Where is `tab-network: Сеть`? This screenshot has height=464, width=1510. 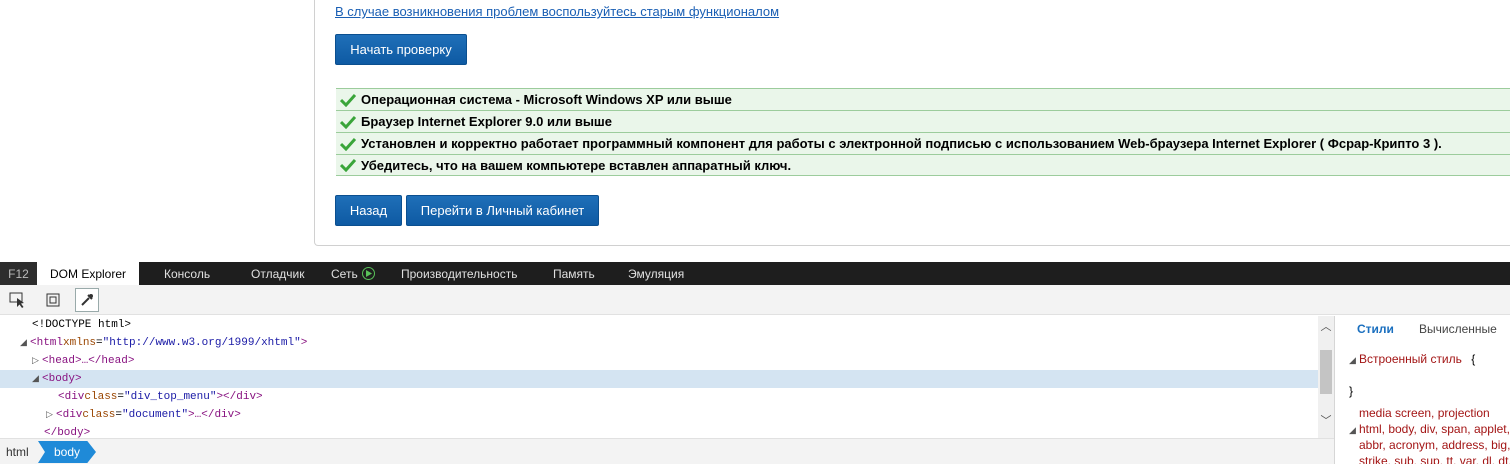
tab-network: Сеть is located at coordinates (353, 273).